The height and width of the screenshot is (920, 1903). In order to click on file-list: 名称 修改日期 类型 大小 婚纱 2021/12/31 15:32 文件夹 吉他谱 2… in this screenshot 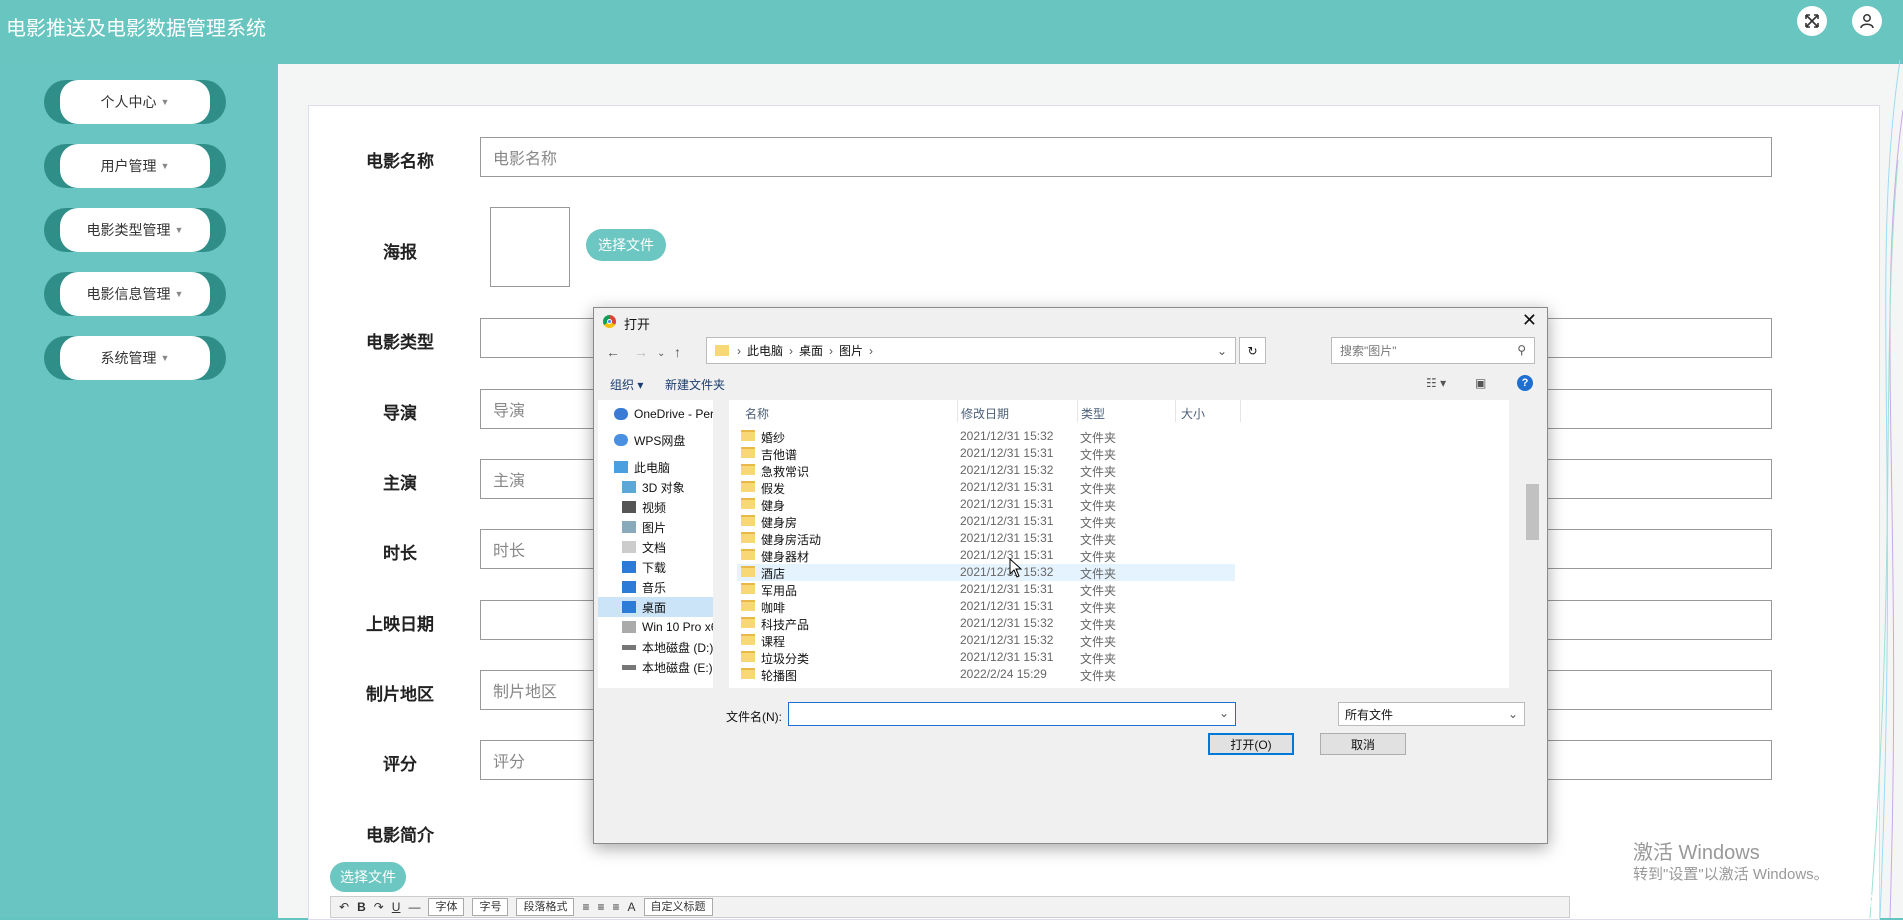, I will do `click(1119, 544)`.